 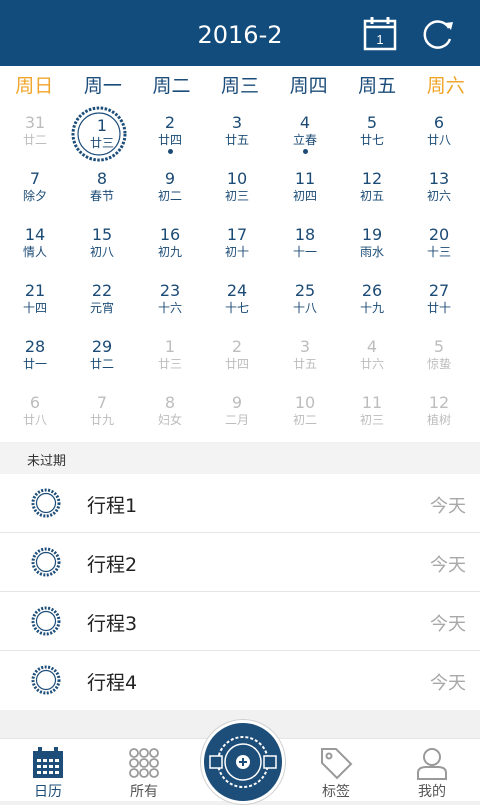 What do you see at coordinates (102, 246) in the screenshot?
I see `calendar-day: 15 初八` at bounding box center [102, 246].